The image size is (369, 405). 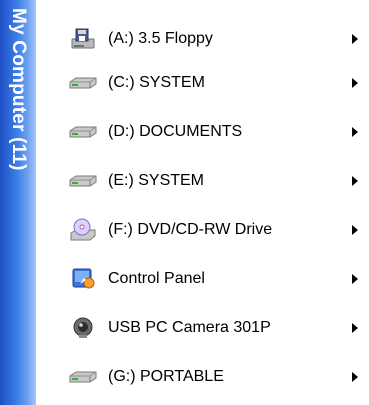 I want to click on menu-item-floppy-a: (A:) 3.5 Floppy, so click(x=213, y=39).